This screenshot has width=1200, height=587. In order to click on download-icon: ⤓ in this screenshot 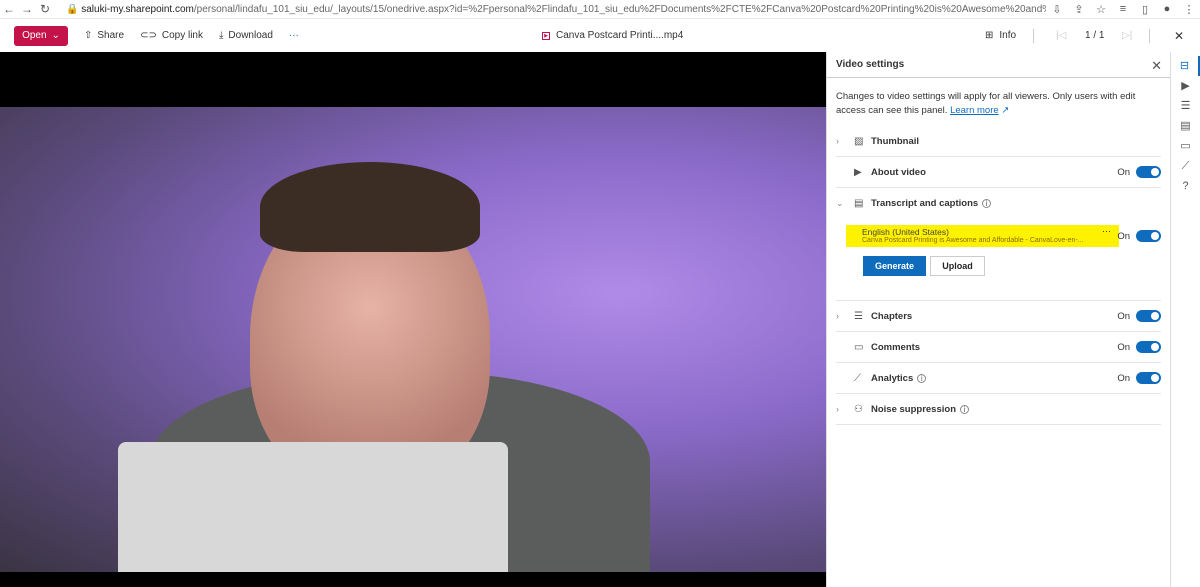, I will do `click(221, 35)`.